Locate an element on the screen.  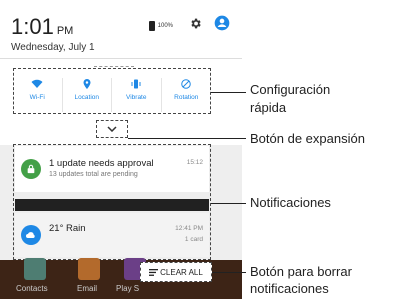
status-icons: 100% is located at coordinates (189, 25).